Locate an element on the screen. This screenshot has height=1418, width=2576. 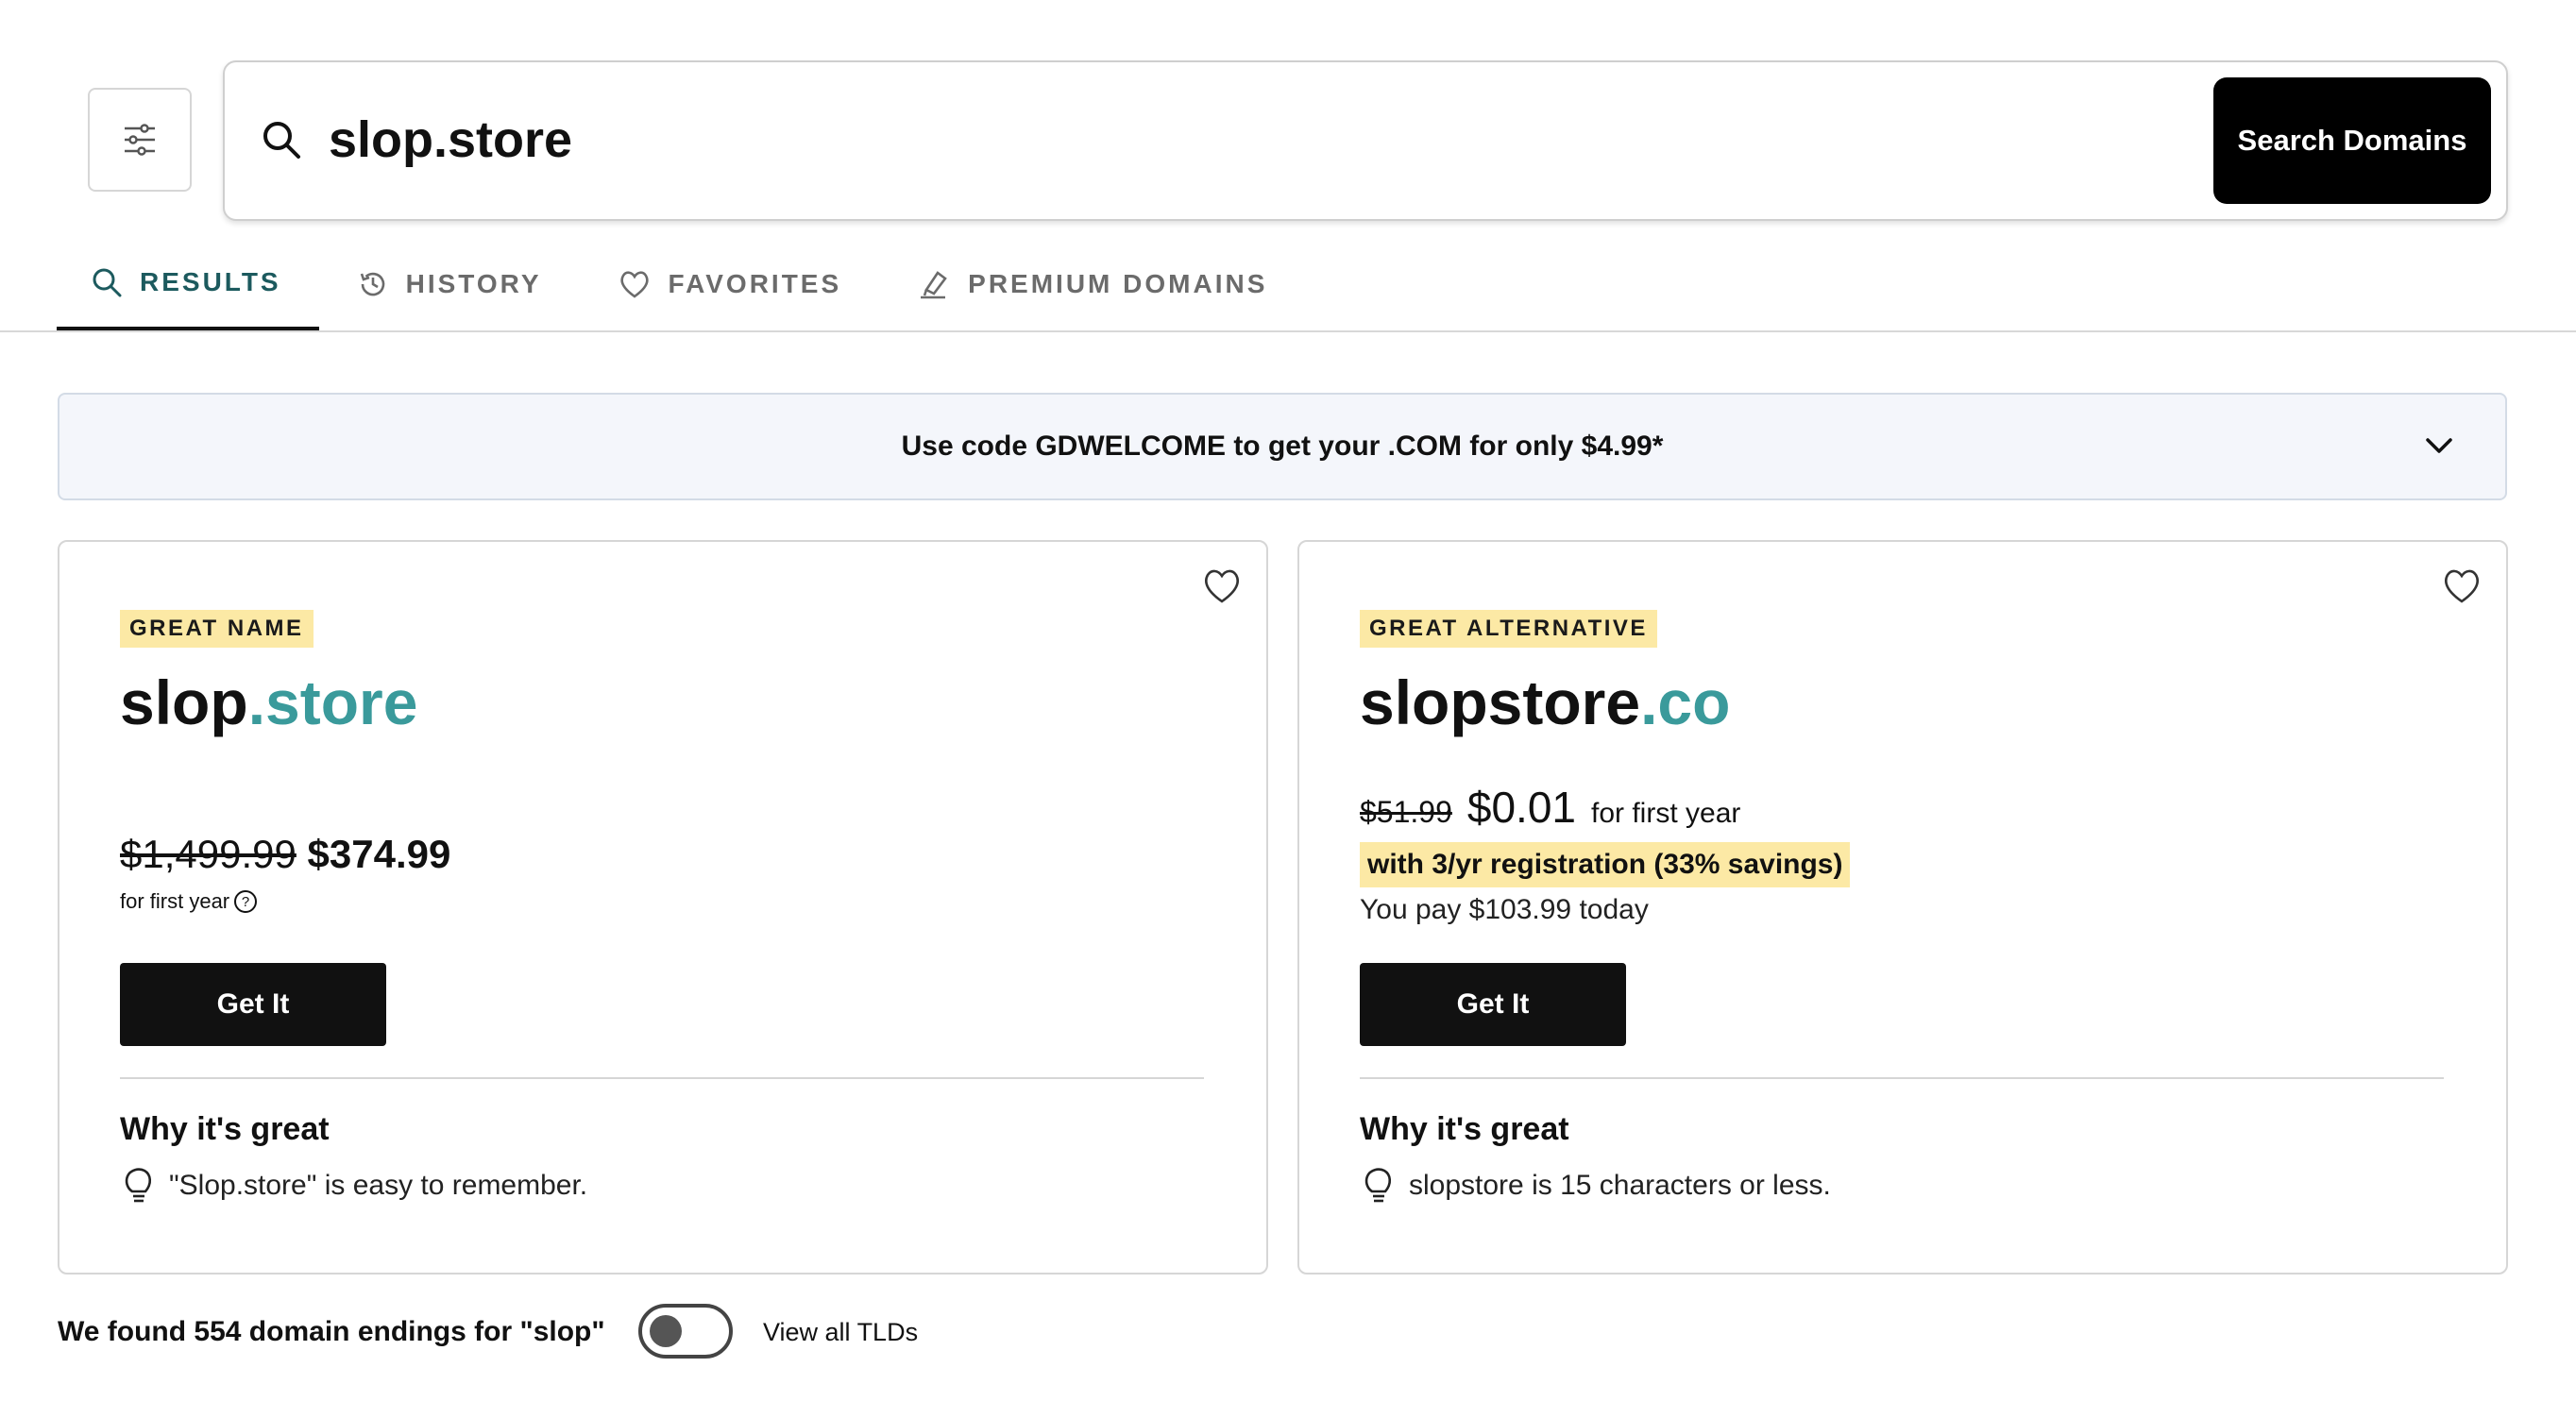
price-row: $1,499.99 $374.99 is located at coordinates (285, 854).